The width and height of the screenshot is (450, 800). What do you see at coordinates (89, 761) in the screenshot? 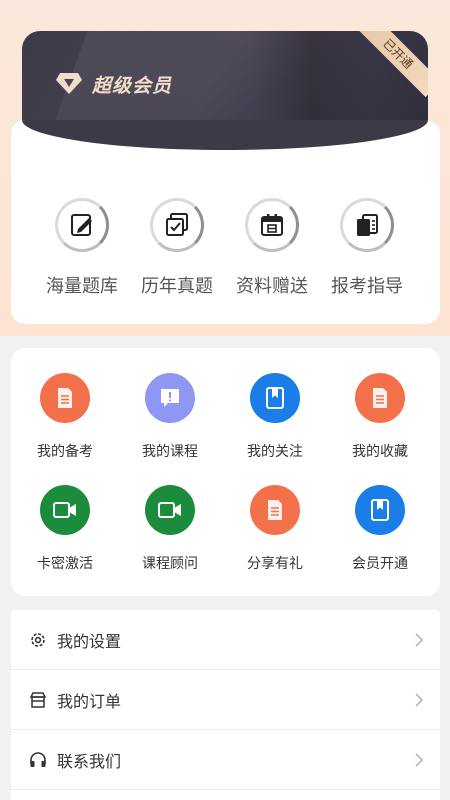
I see `list-item-label: 联系我们` at bounding box center [89, 761].